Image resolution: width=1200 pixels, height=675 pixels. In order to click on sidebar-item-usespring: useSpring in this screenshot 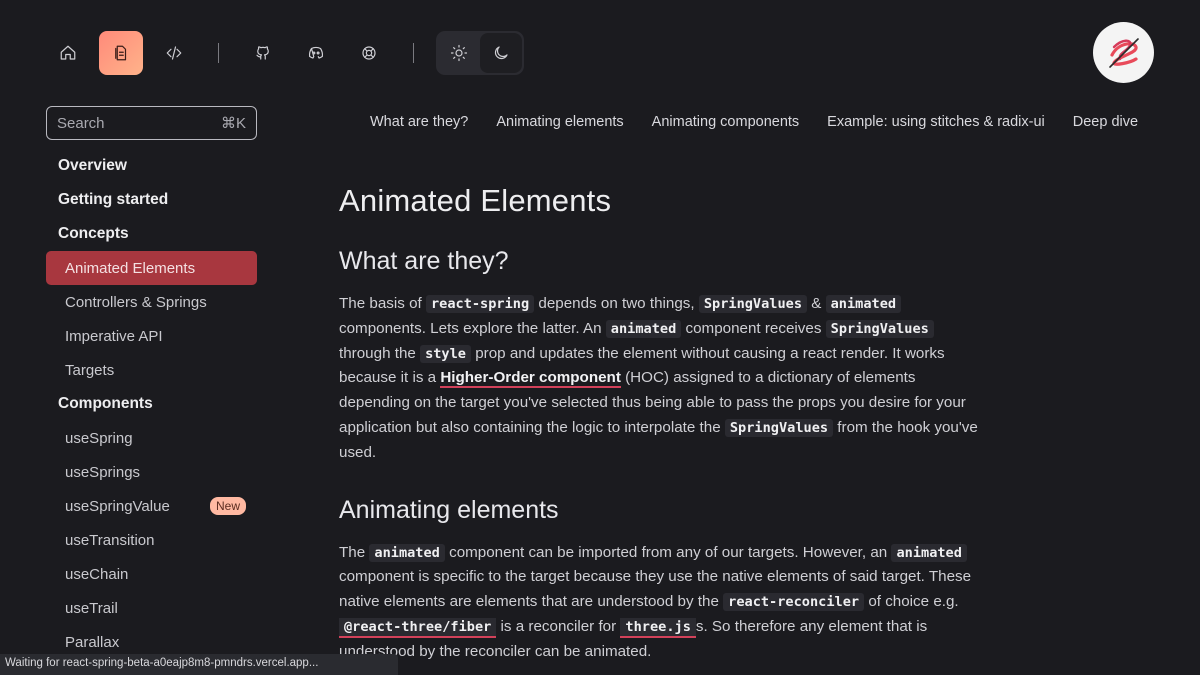, I will do `click(151, 438)`.